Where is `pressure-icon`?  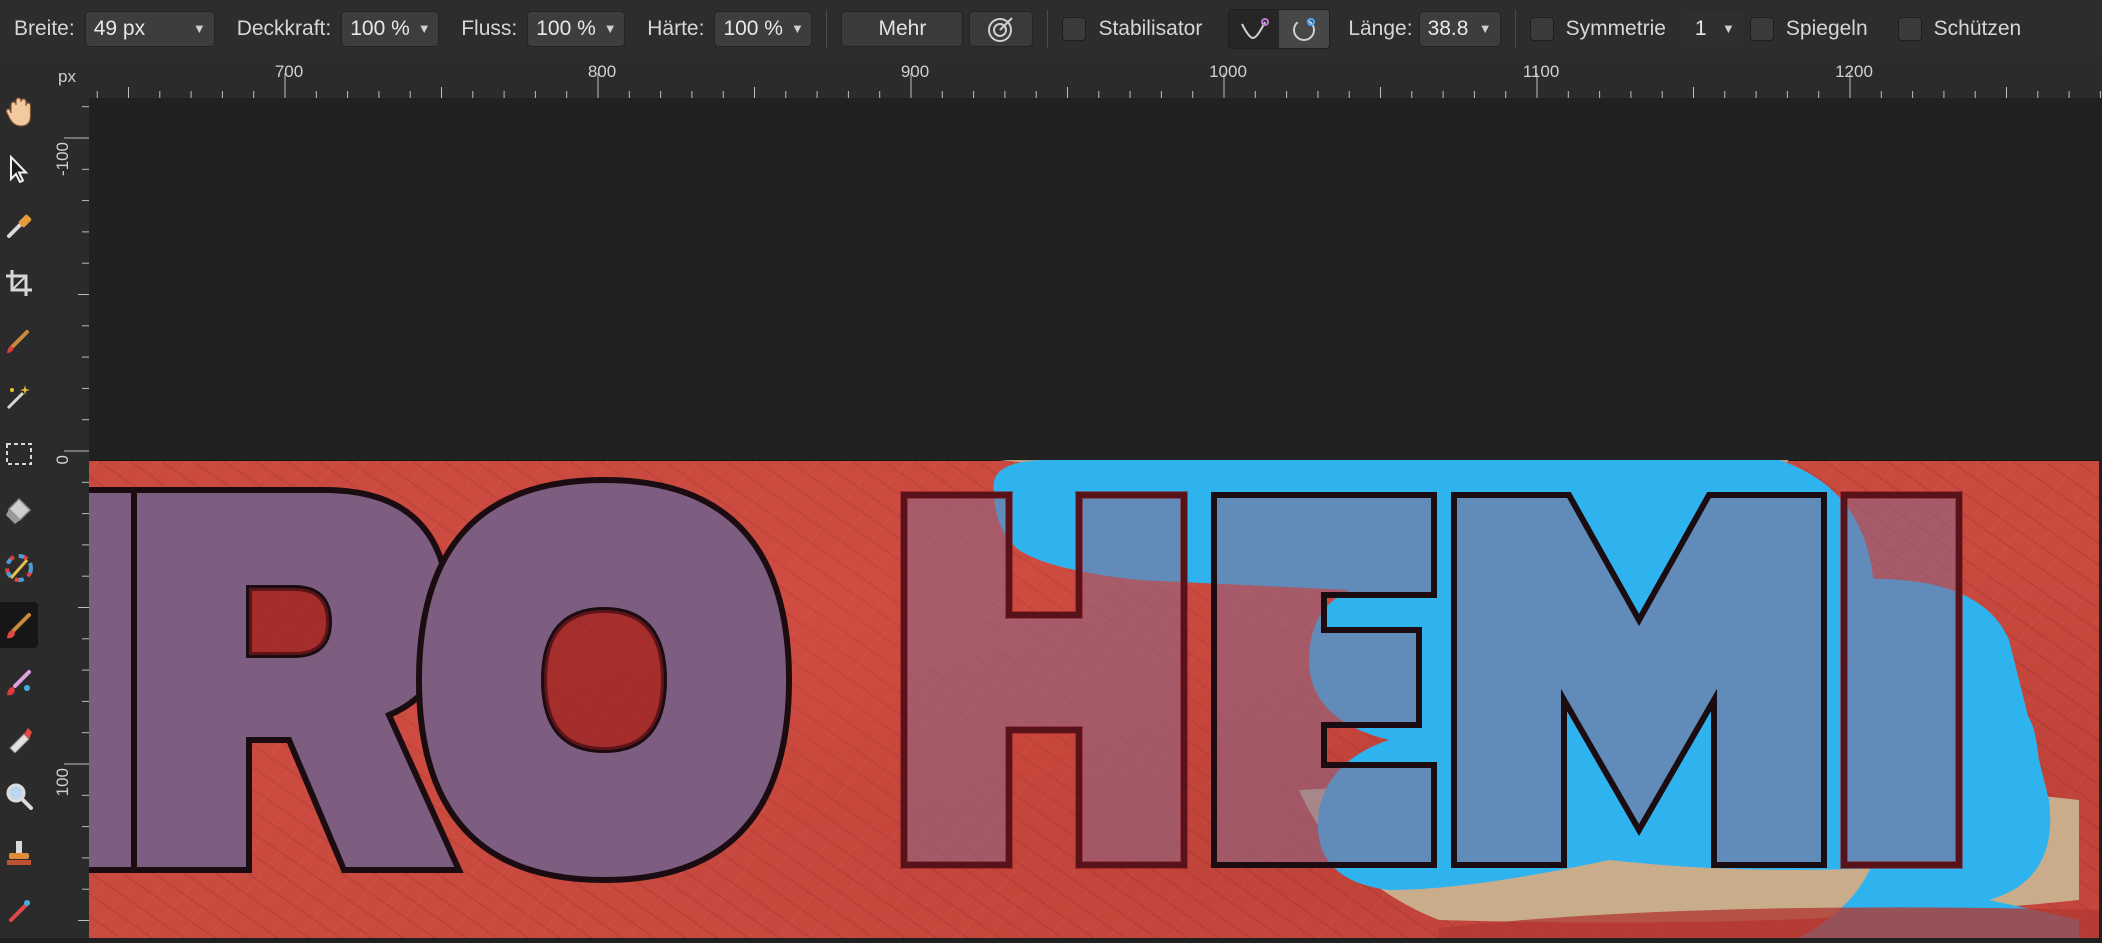
pressure-icon is located at coordinates (1001, 29).